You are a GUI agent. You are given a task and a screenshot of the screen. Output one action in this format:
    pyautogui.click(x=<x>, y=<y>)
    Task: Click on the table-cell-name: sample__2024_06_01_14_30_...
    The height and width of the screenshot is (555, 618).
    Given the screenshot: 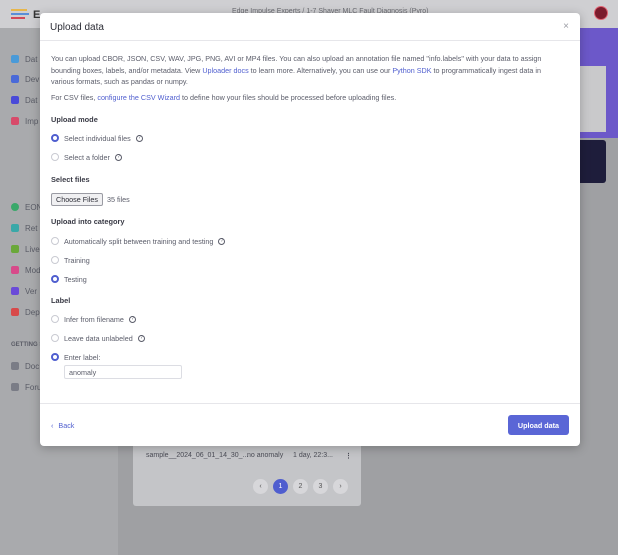 What is the action you would take?
    pyautogui.click(x=197, y=455)
    